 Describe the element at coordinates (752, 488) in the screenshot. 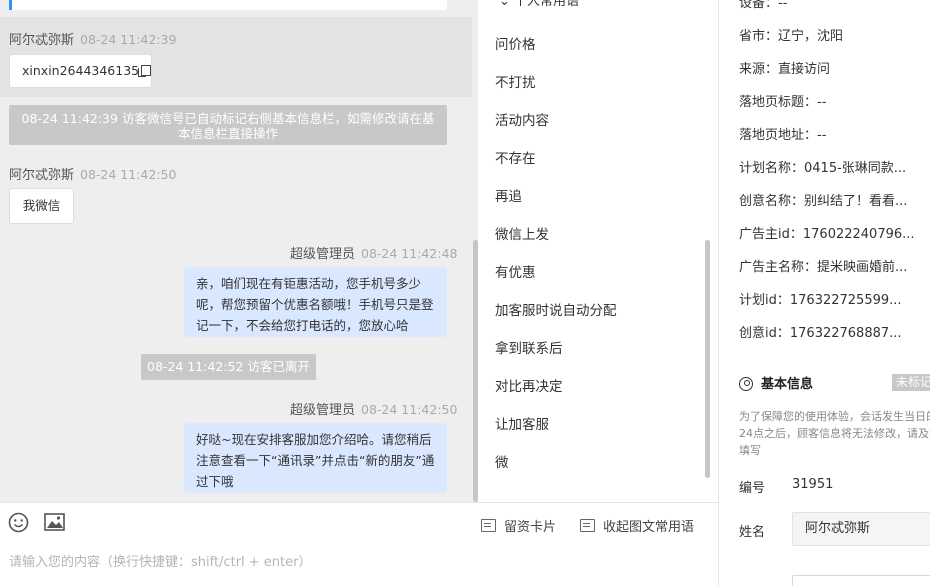

I see `id-label: 编号` at that location.